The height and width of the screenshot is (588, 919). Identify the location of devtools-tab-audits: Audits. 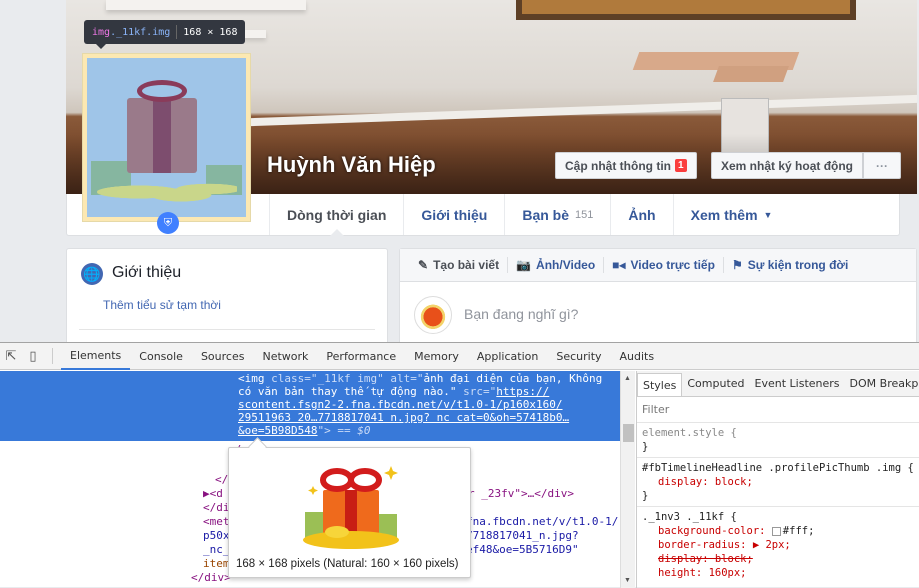
(637, 356).